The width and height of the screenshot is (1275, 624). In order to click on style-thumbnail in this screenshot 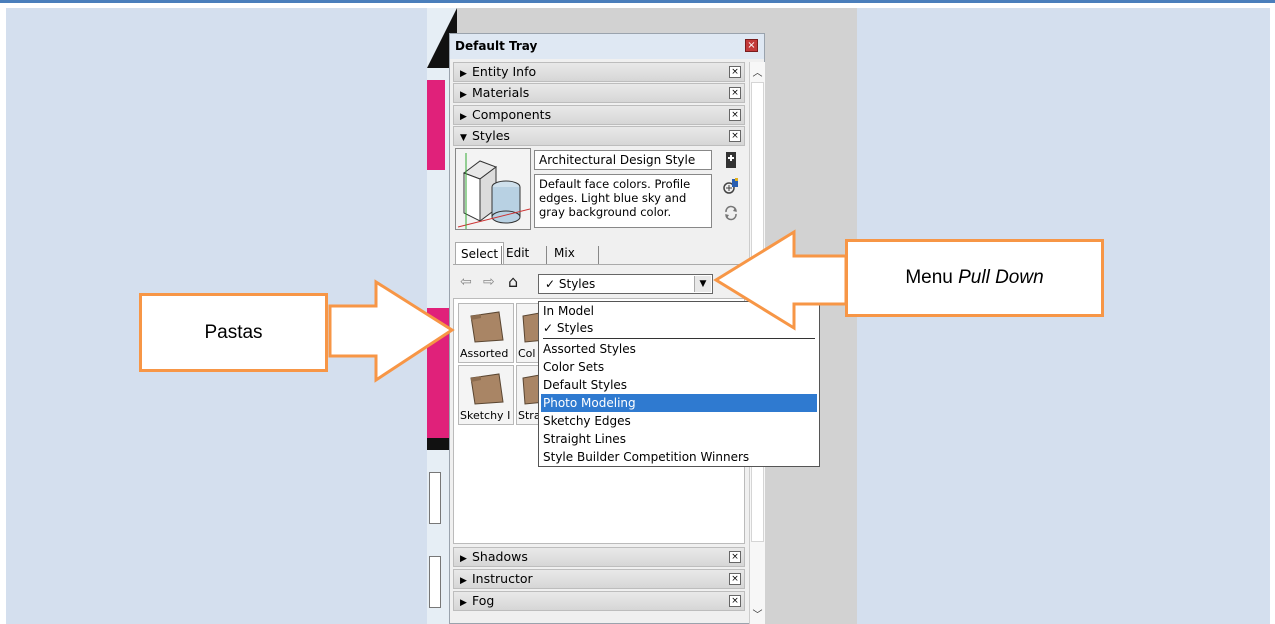, I will do `click(493, 189)`.